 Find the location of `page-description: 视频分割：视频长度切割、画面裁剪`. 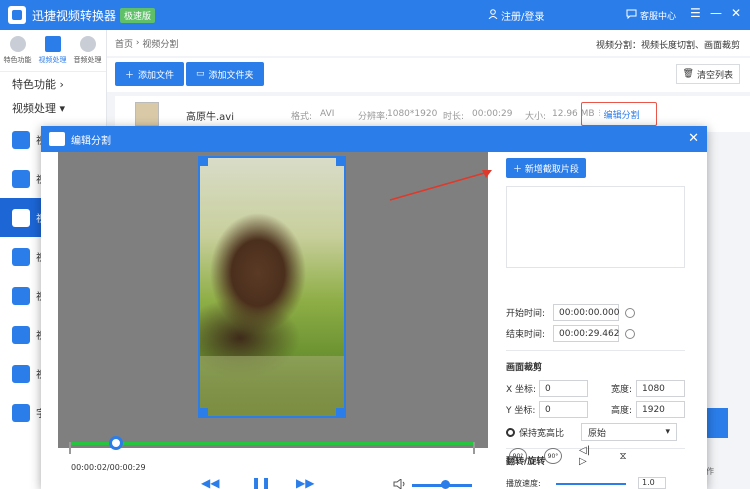

page-description: 视频分割：视频长度切割、画面裁剪 is located at coordinates (667, 46).